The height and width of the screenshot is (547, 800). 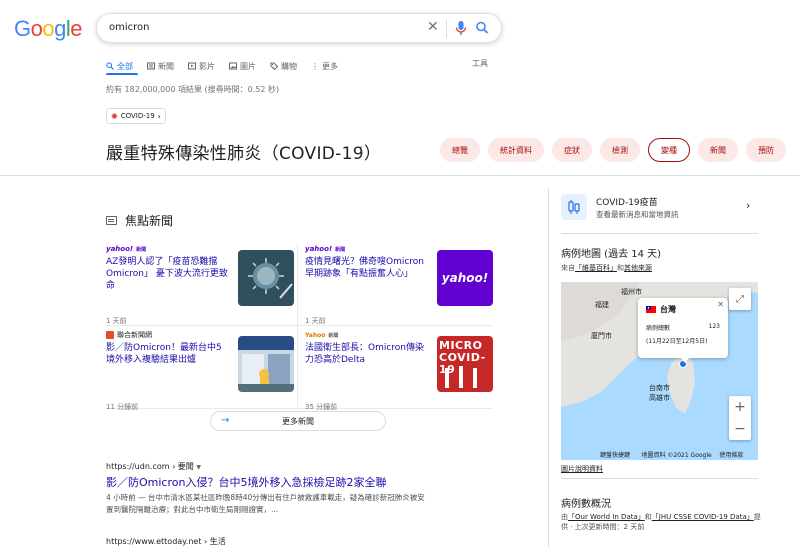 What do you see at coordinates (324, 66) in the screenshot?
I see `tab-more: ⋮ 更多` at bounding box center [324, 66].